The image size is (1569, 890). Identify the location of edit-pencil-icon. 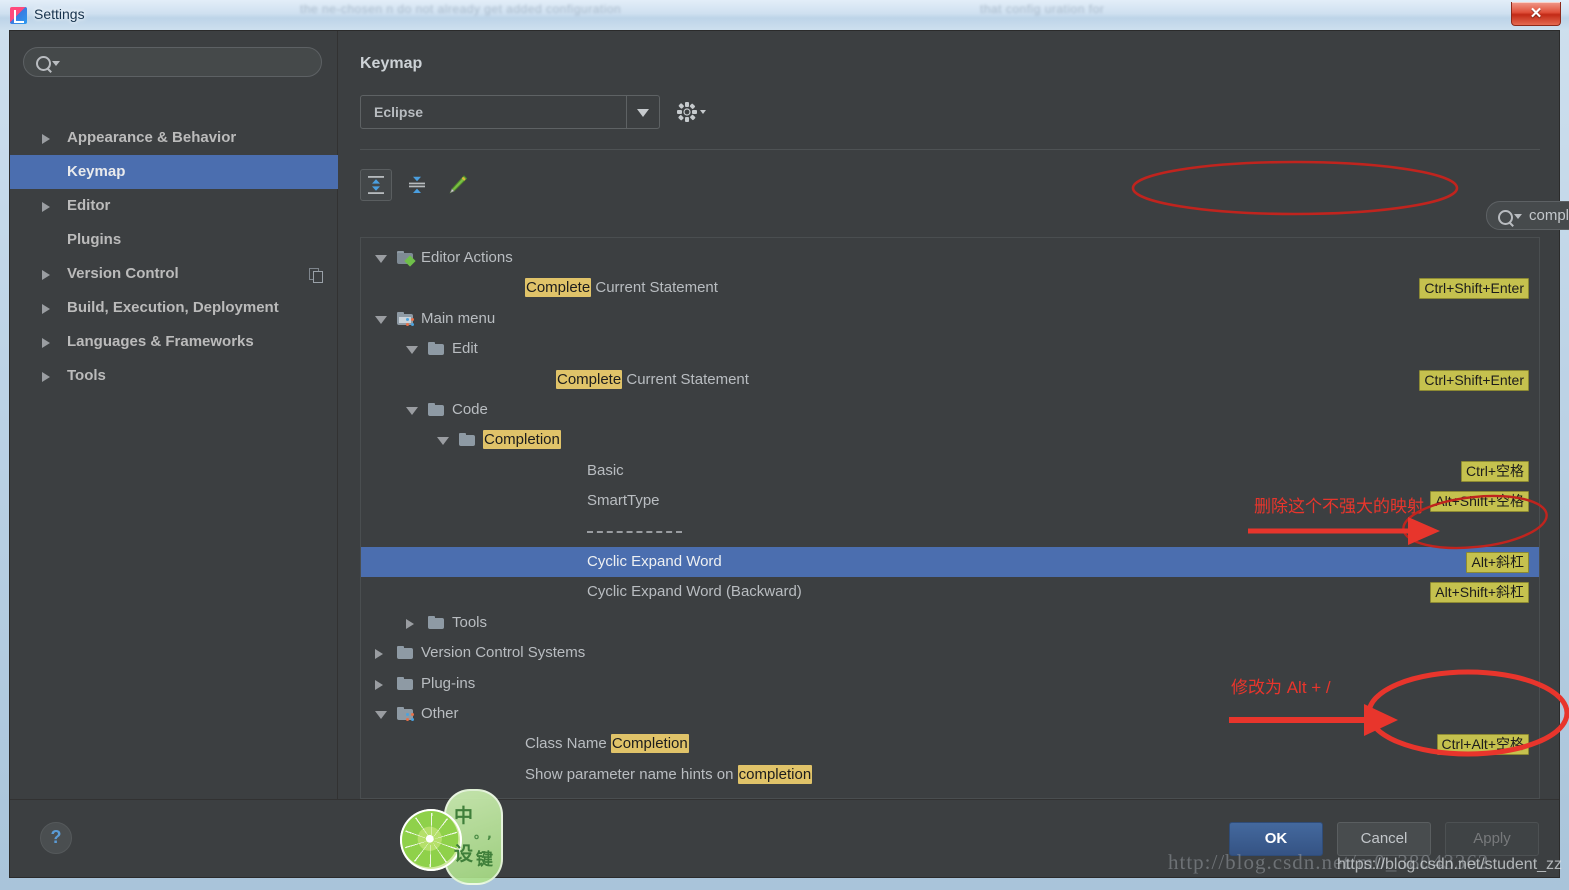
(457, 185).